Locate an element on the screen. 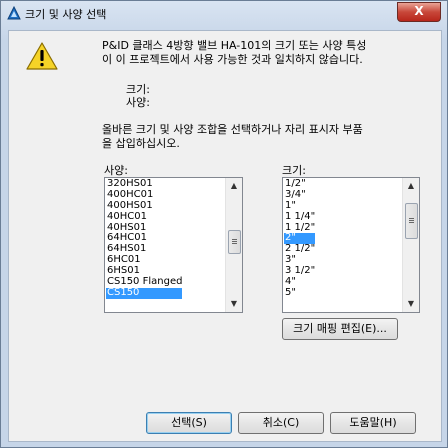  spec-list-label: 사양: is located at coordinates (116, 170).